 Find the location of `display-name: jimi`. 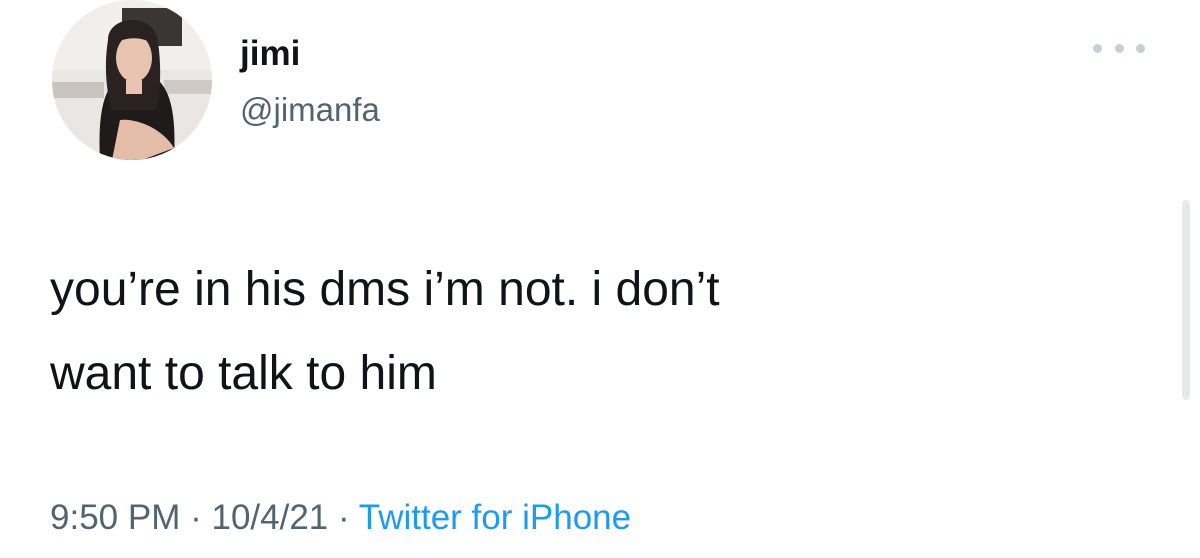

display-name: jimi is located at coordinates (270, 54).